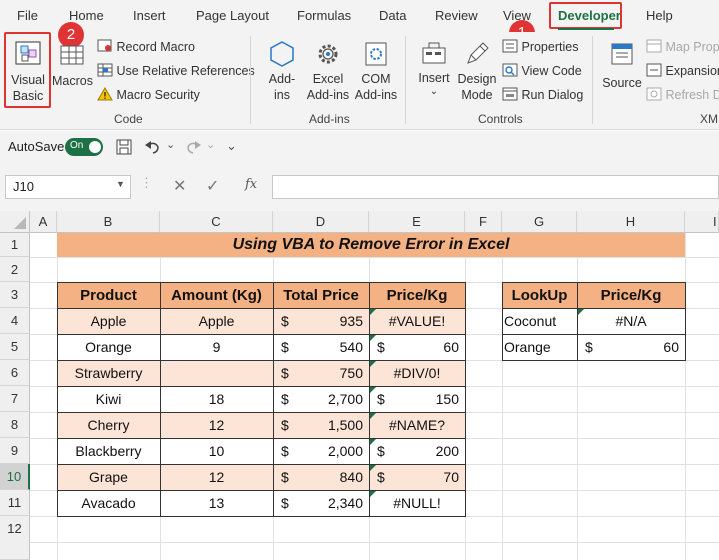 This screenshot has width=719, height=560. I want to click on undo-dropdown-icon: ⌄, so click(170, 144).